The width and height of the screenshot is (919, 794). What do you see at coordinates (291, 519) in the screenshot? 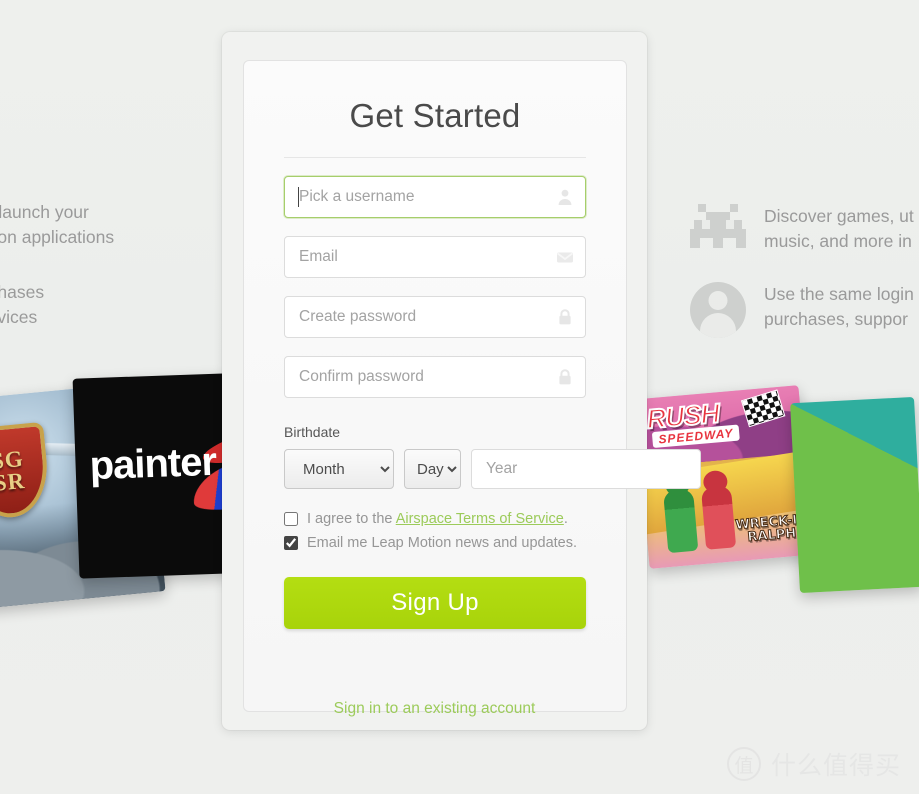
I see `terms-checkbox` at bounding box center [291, 519].